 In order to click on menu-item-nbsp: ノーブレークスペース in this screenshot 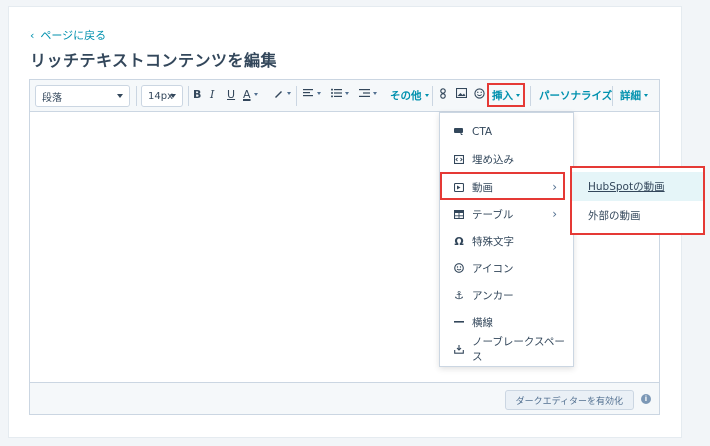, I will do `click(506, 349)`.